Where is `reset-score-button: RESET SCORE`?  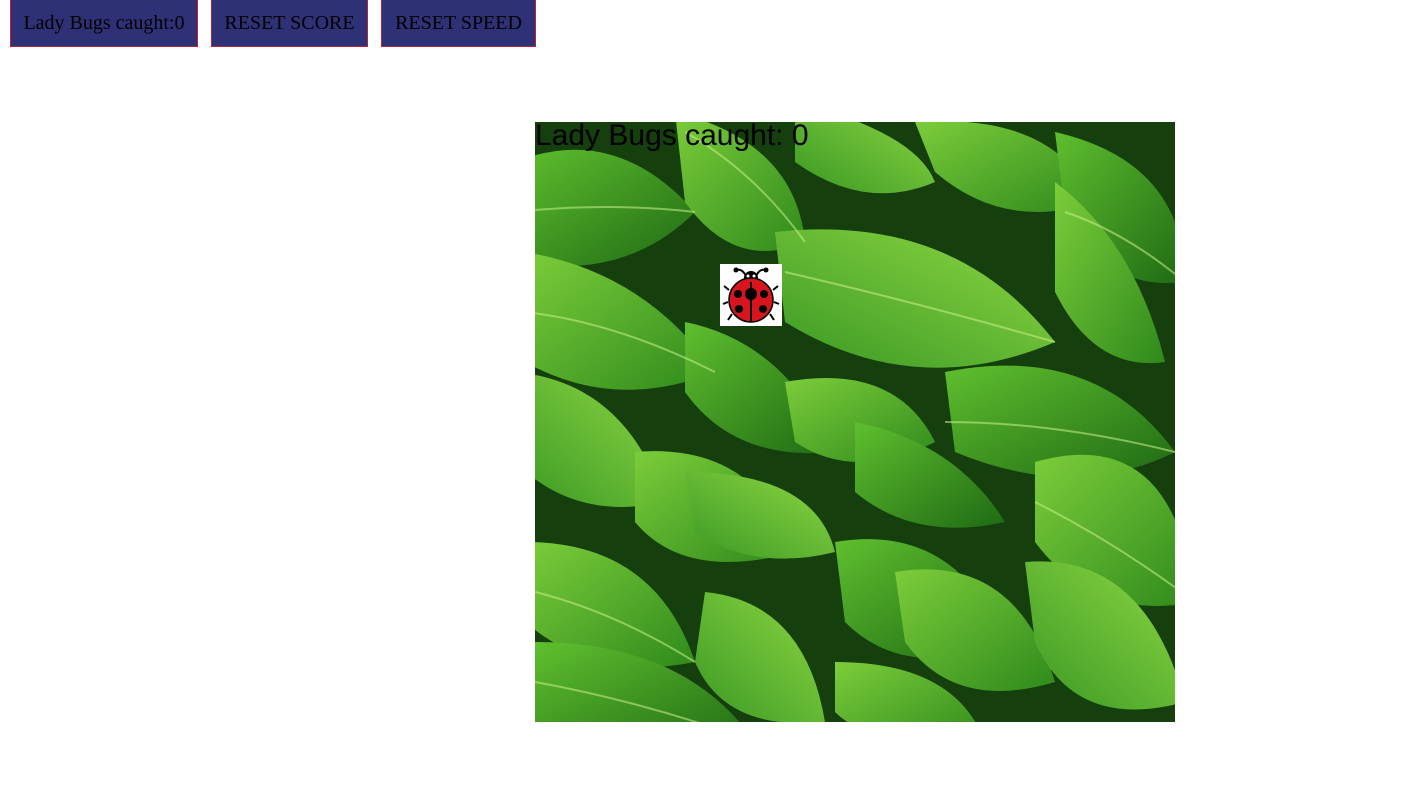 reset-score-button: RESET SCORE is located at coordinates (289, 23).